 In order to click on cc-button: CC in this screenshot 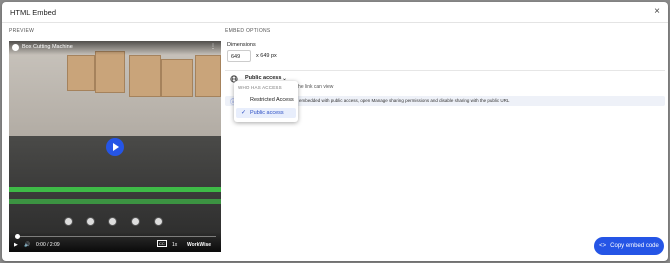, I will do `click(162, 243)`.